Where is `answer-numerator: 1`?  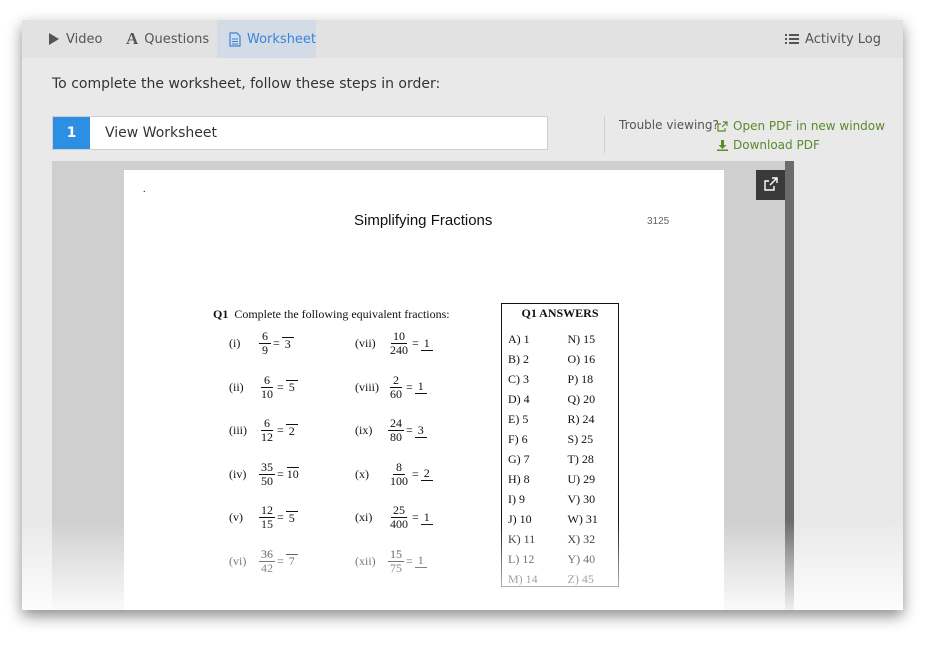 answer-numerator: 1 is located at coordinates (426, 343).